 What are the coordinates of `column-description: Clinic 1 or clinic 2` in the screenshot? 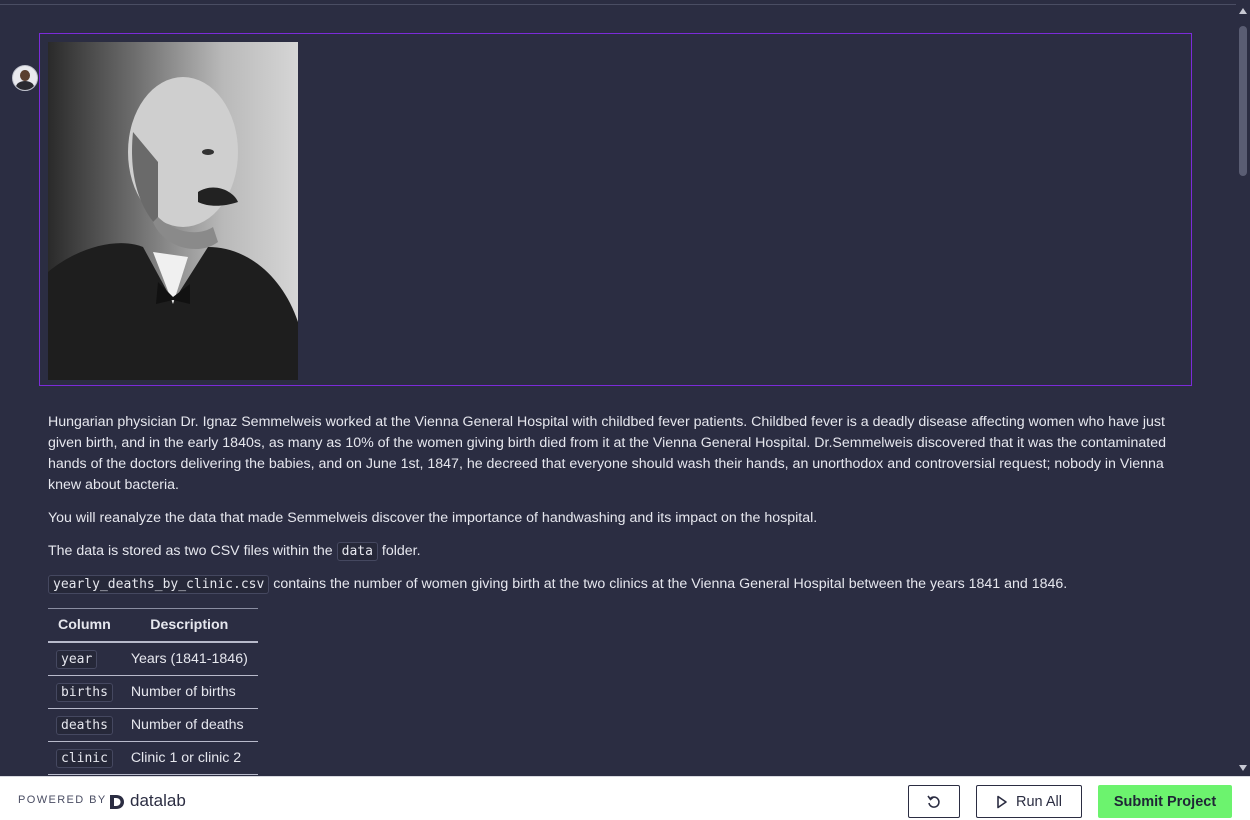 It's located at (189, 758).